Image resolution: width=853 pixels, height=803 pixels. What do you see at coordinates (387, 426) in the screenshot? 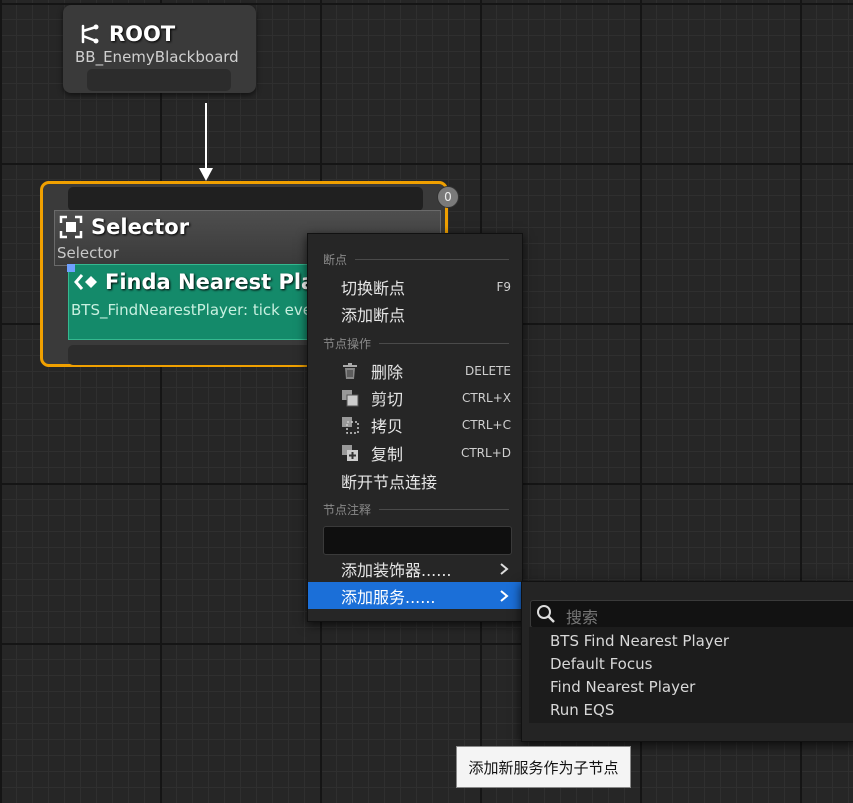
I see `copy-label: 拷贝` at bounding box center [387, 426].